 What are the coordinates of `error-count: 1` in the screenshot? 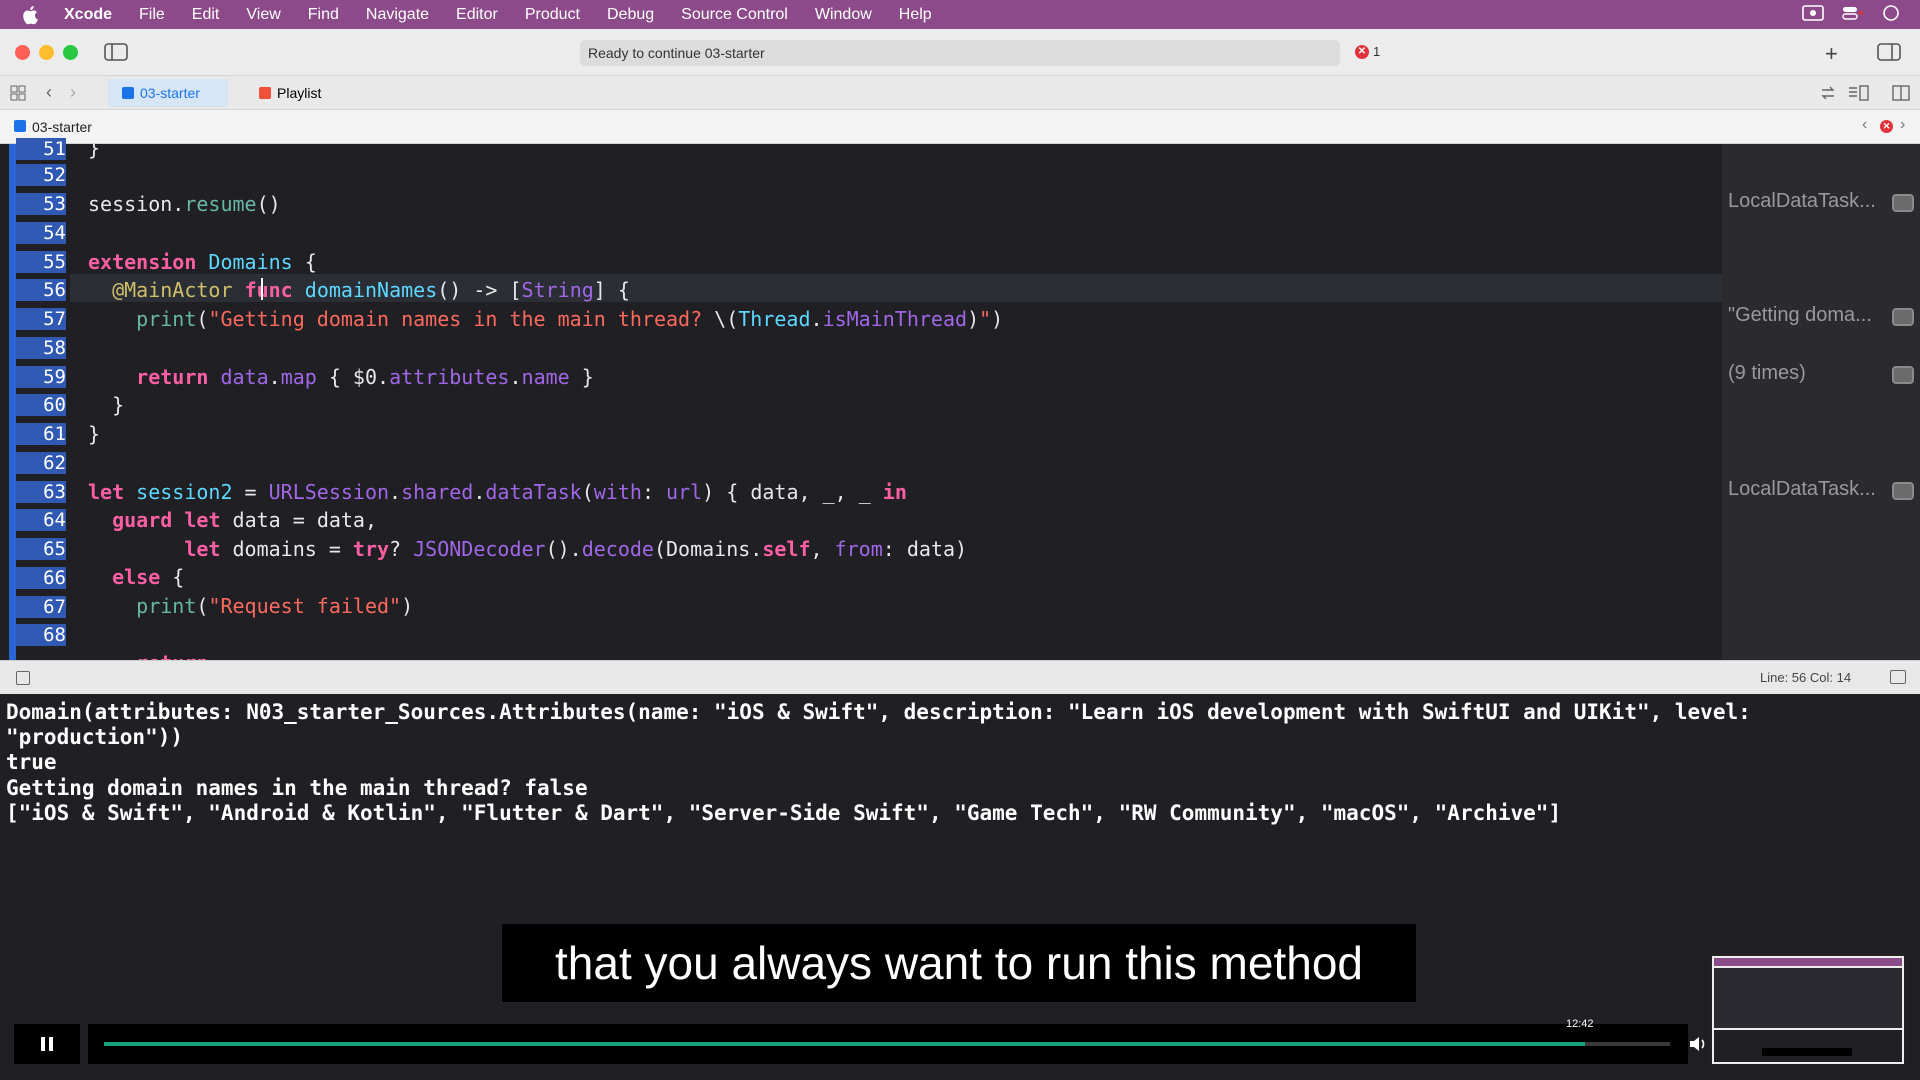 It's located at (1377, 51).